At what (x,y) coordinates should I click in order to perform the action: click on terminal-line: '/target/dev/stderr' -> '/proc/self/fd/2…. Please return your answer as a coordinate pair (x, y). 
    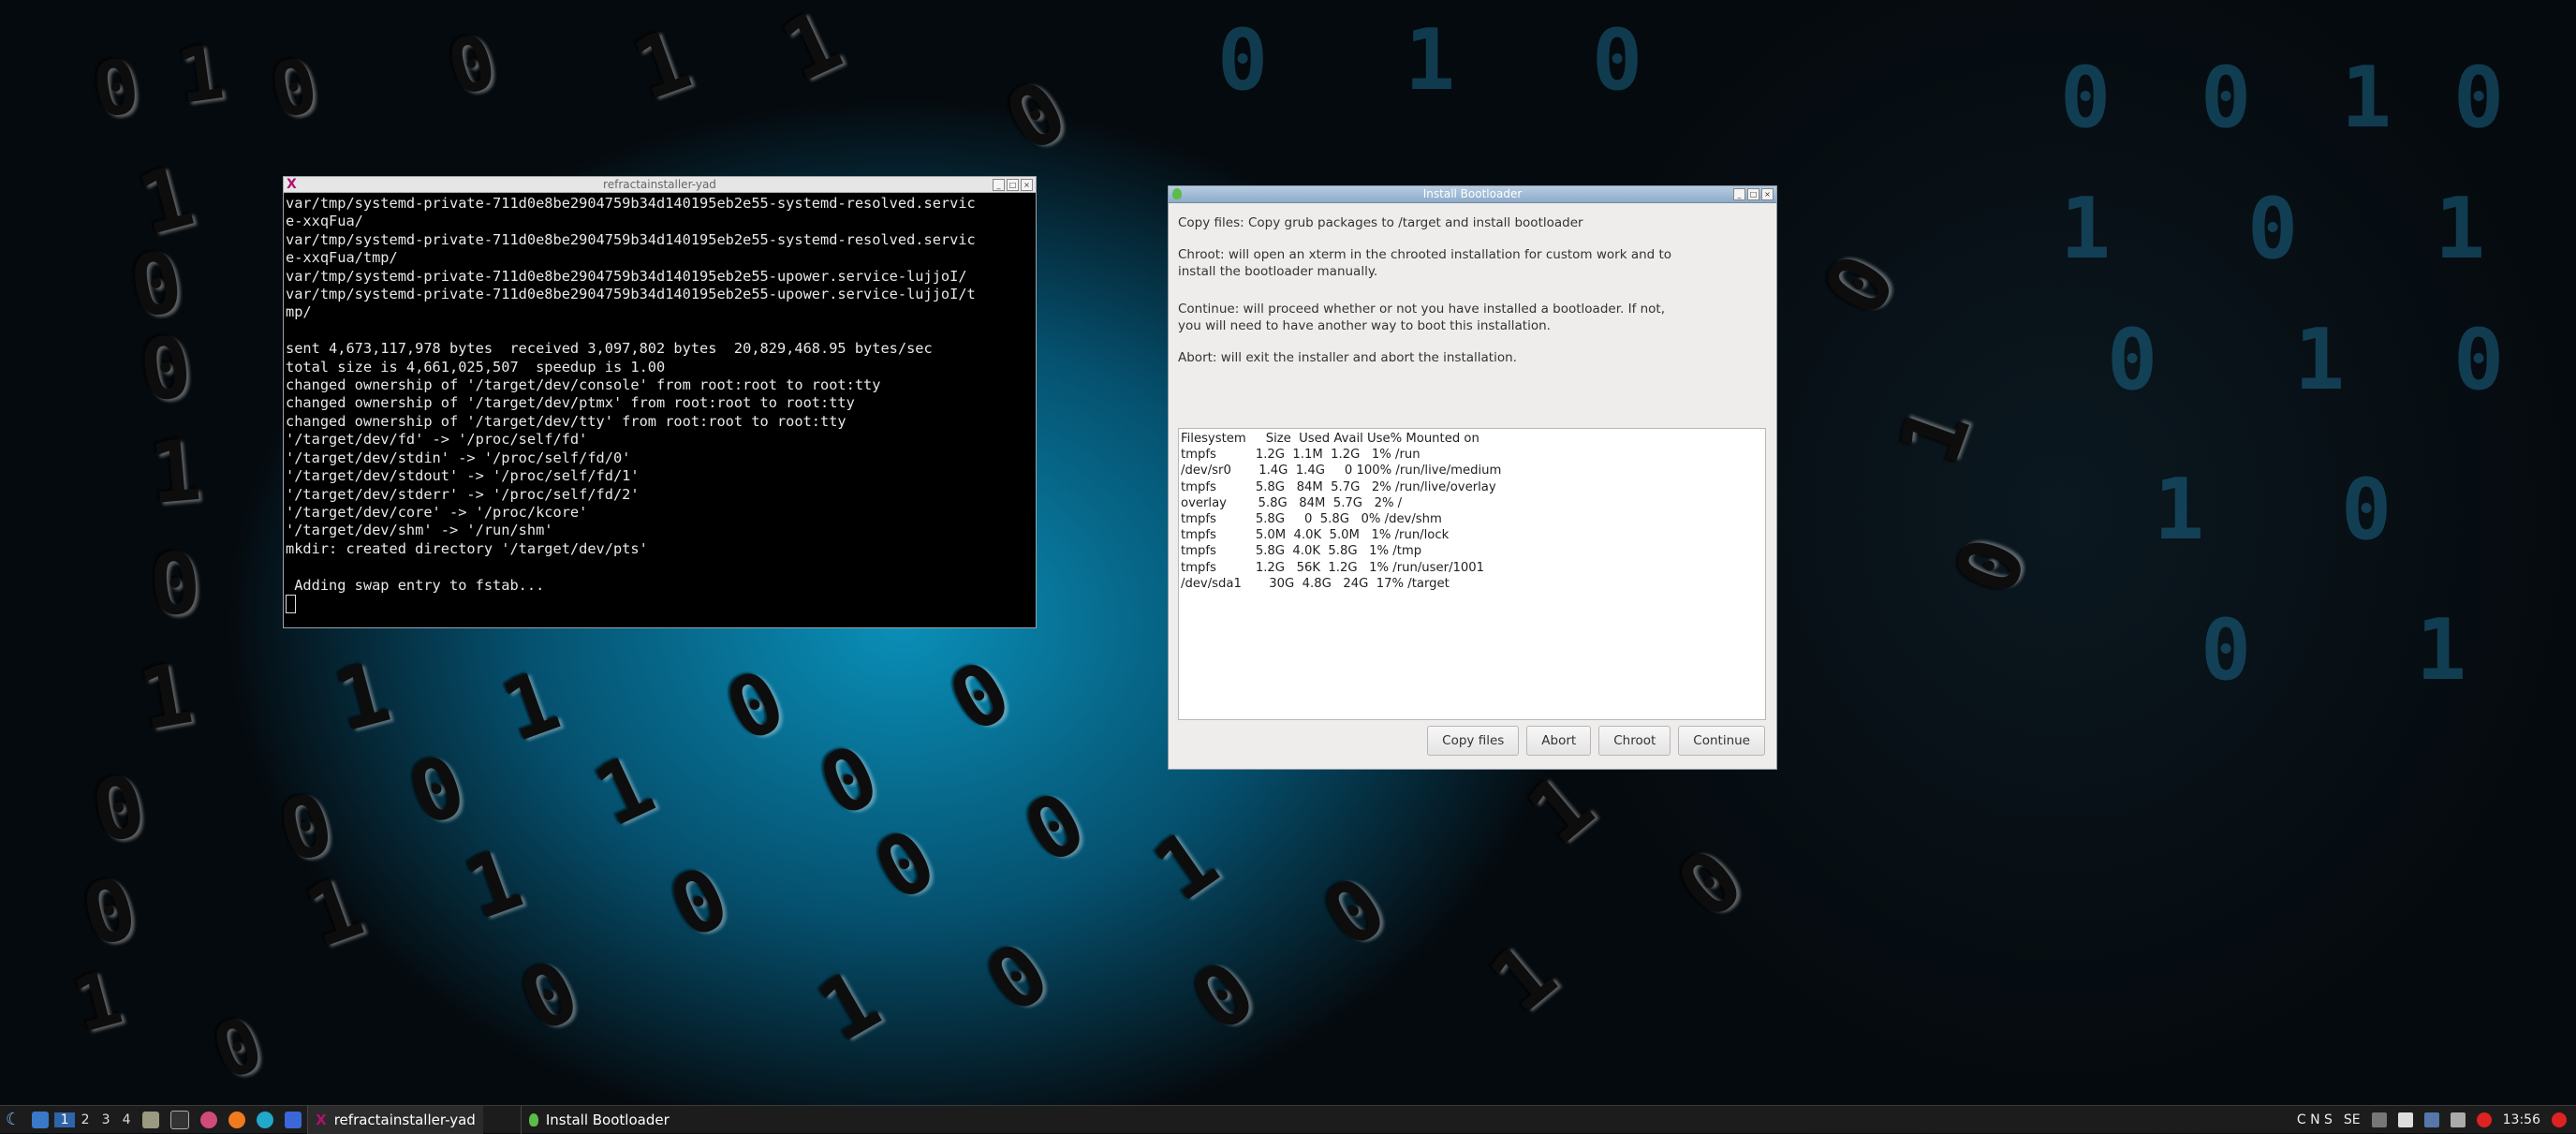
    Looking at the image, I should click on (463, 494).